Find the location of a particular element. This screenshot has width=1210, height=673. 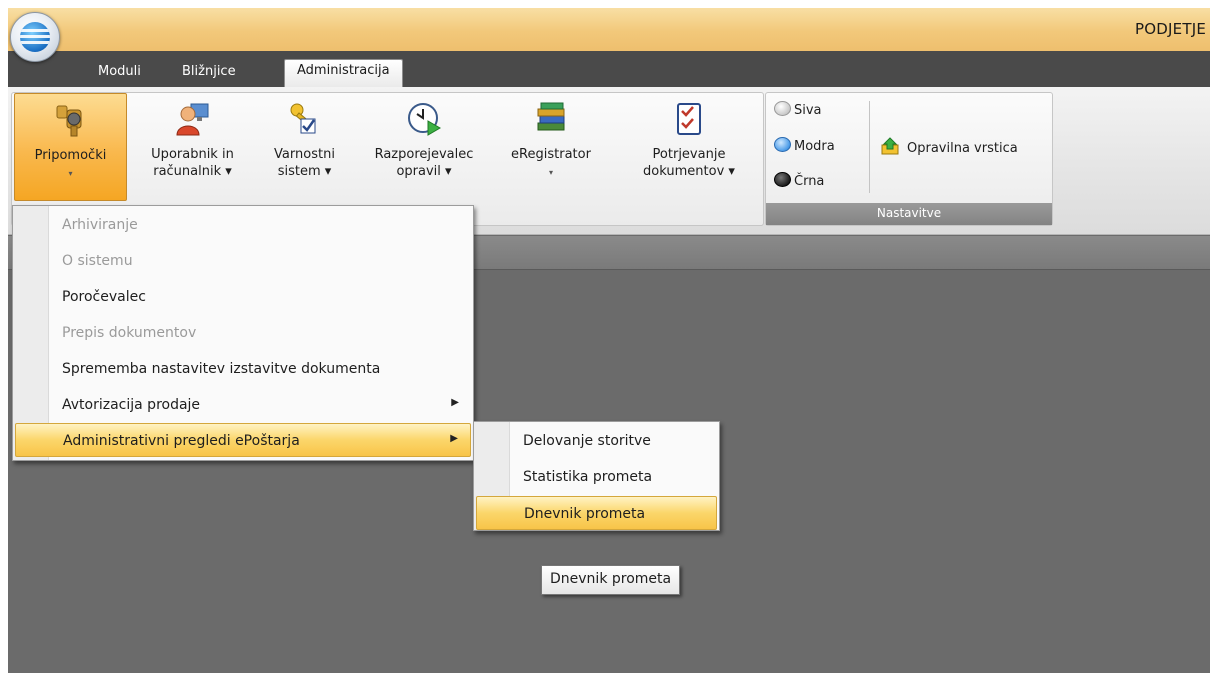

opravilna-vrstica-button: Opravilna vrstica is located at coordinates (949, 148).